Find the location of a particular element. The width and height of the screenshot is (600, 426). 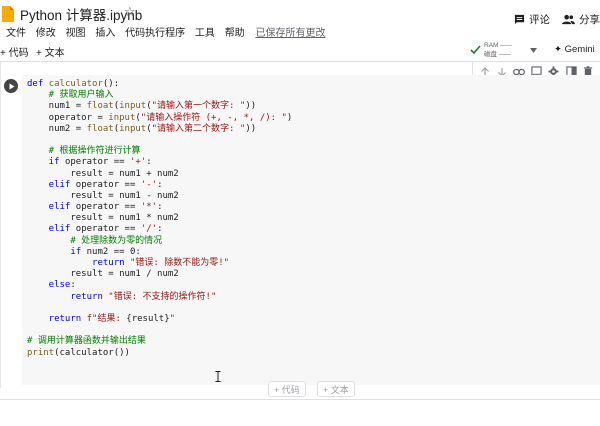

code-line: elif operator == '-': is located at coordinates (159, 185).